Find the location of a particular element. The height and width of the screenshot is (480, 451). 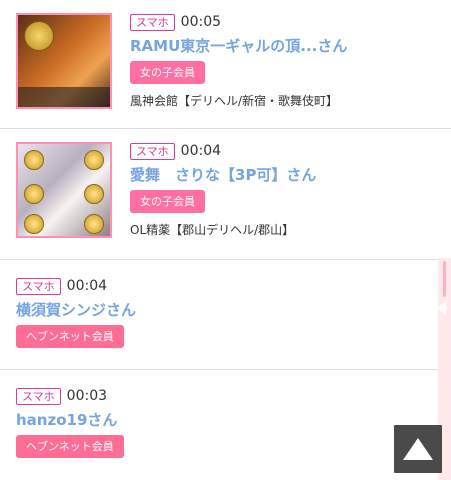

member-name-link: 愛舞 さりな【3P可】さん is located at coordinates (285, 175).